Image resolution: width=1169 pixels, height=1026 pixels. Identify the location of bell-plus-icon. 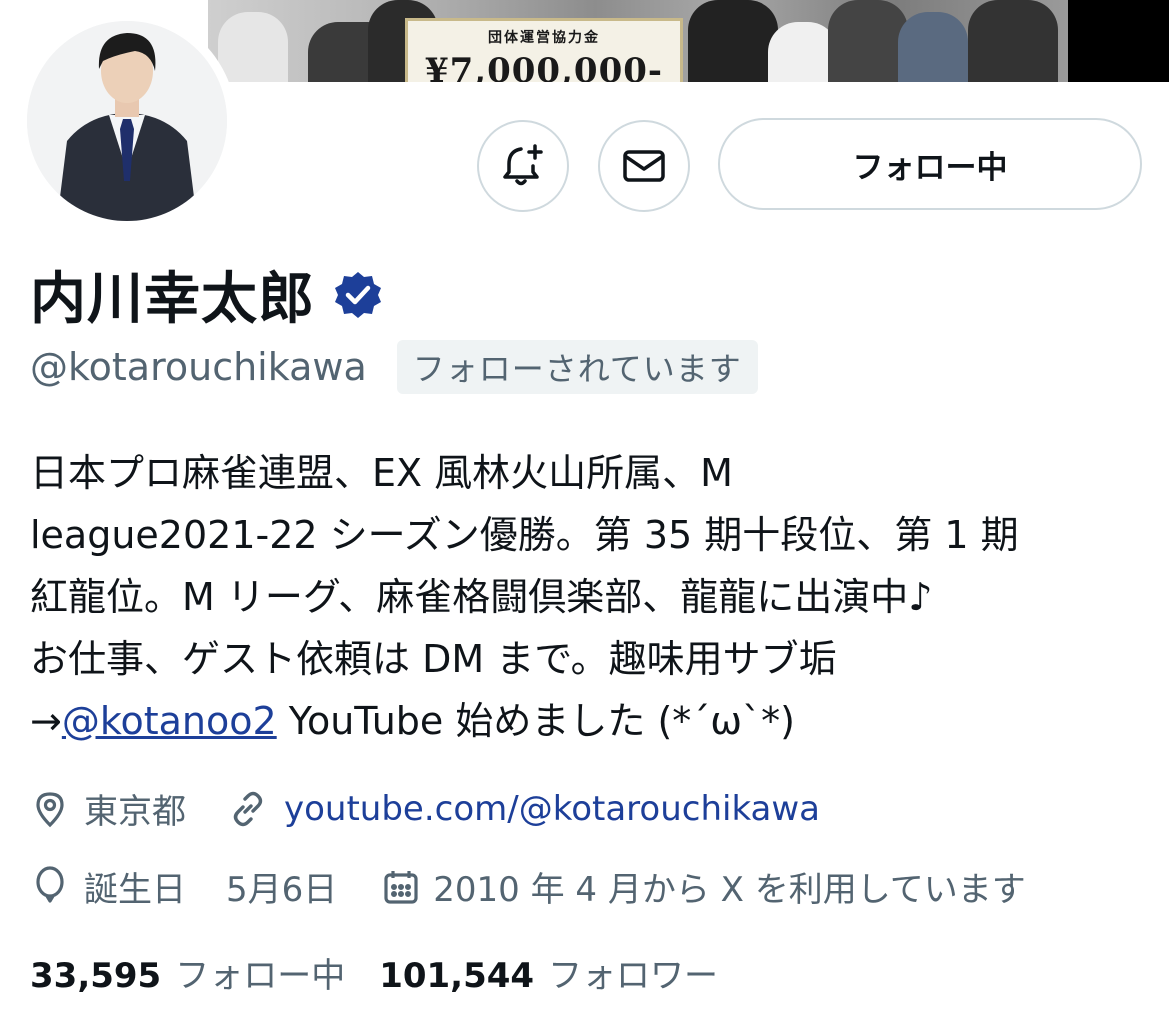
(523, 165).